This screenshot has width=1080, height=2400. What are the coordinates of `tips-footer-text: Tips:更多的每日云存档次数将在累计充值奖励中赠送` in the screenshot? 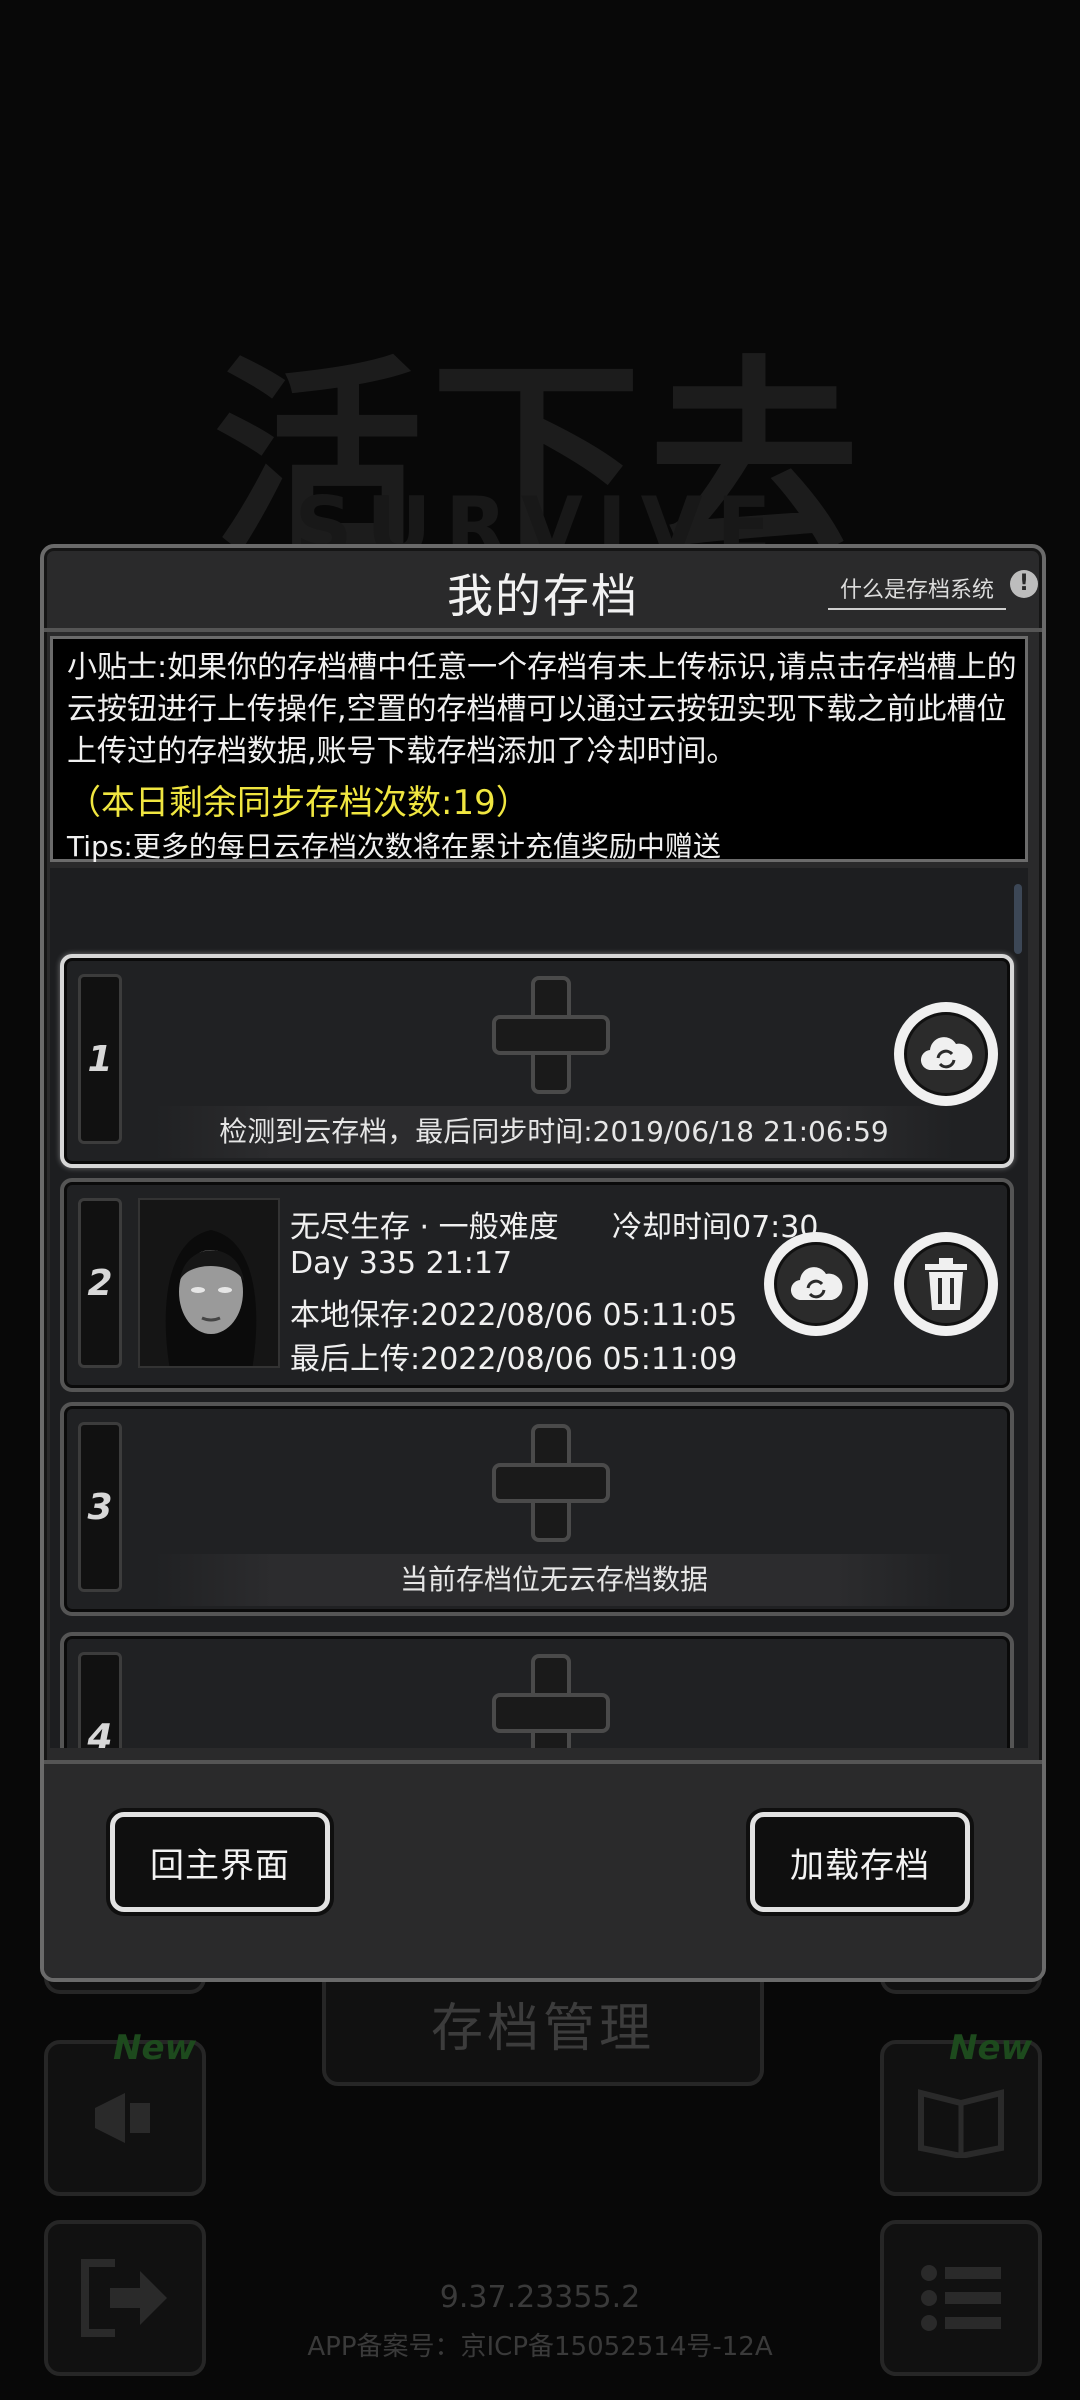 It's located at (394, 846).